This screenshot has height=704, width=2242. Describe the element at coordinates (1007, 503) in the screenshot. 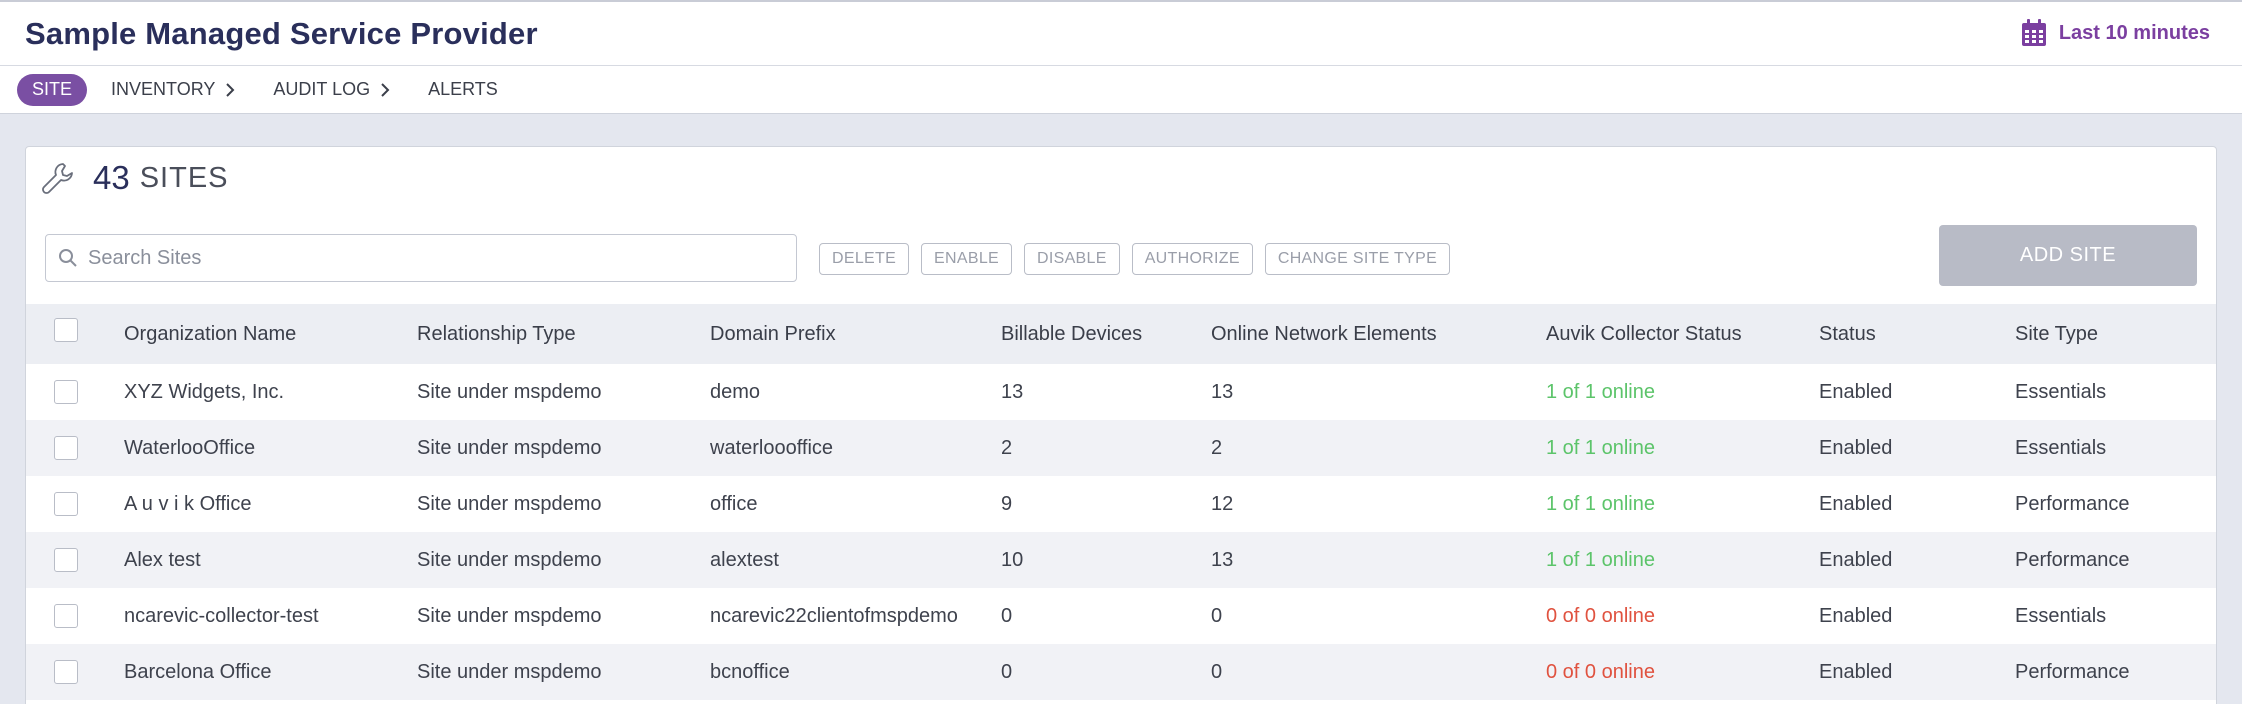

I see `billable-devices: 9` at that location.